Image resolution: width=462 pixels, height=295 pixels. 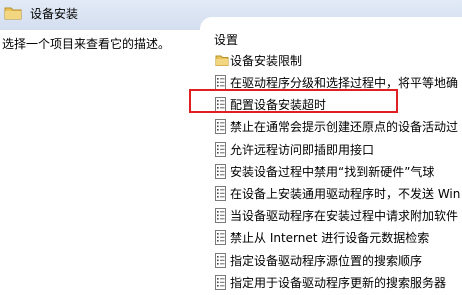 What do you see at coordinates (345, 194) in the screenshot?
I see `setting-label: 在设备上安装通用驱动程序时，不发送 Win` at bounding box center [345, 194].